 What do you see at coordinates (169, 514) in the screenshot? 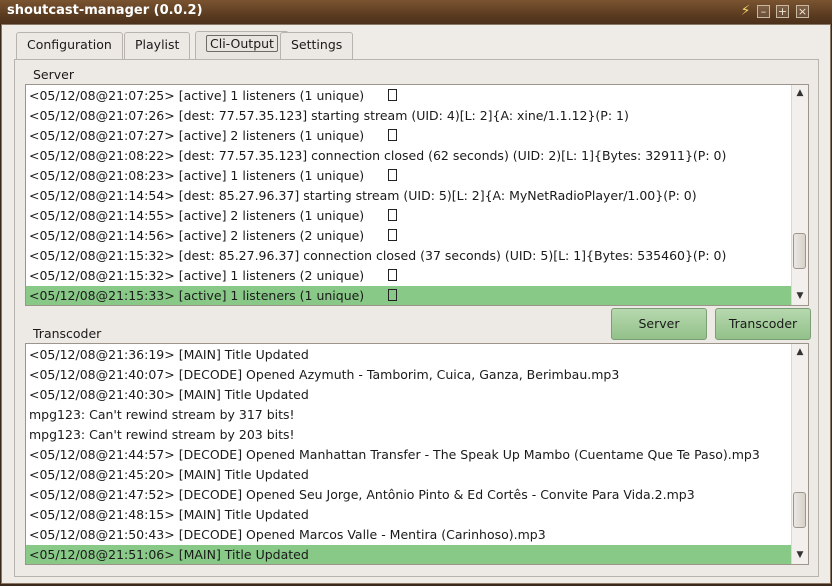
I see `log-line-text: <05/12/08@21:48:15> [MAIN] Title Updated` at bounding box center [169, 514].